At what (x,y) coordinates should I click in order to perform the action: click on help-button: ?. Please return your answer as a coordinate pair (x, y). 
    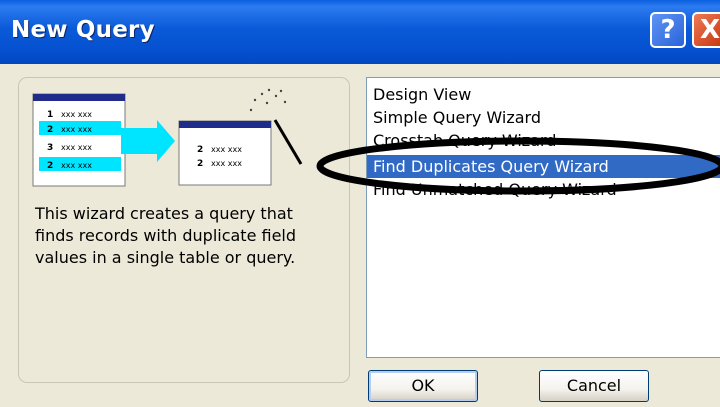
    Looking at the image, I should click on (668, 30).